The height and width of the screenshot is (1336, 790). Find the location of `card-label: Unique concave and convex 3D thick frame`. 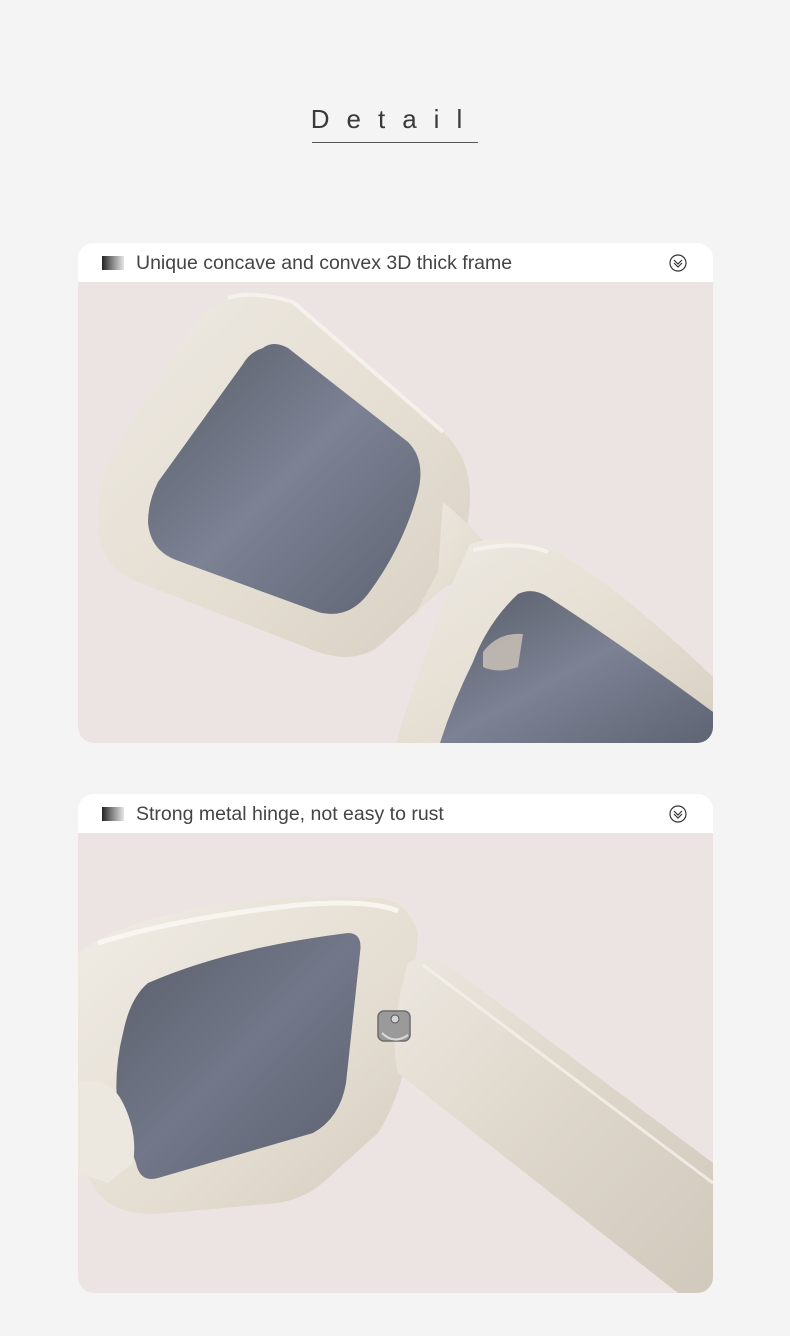

card-label: Unique concave and convex 3D thick frame is located at coordinates (324, 263).